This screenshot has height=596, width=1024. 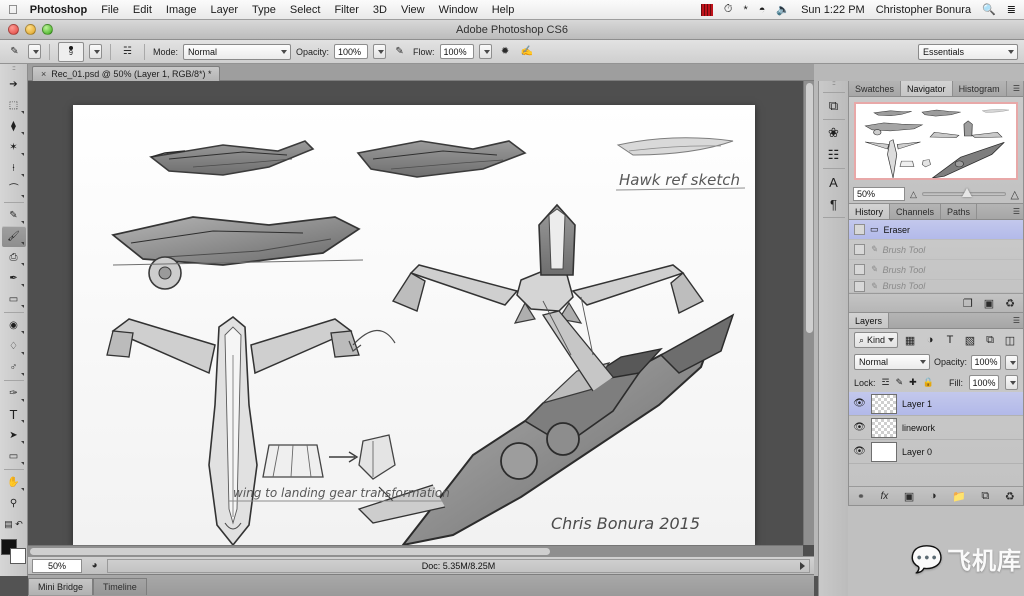 What do you see at coordinates (875, 88) in the screenshot?
I see `tab-swatches: Swatches` at bounding box center [875, 88].